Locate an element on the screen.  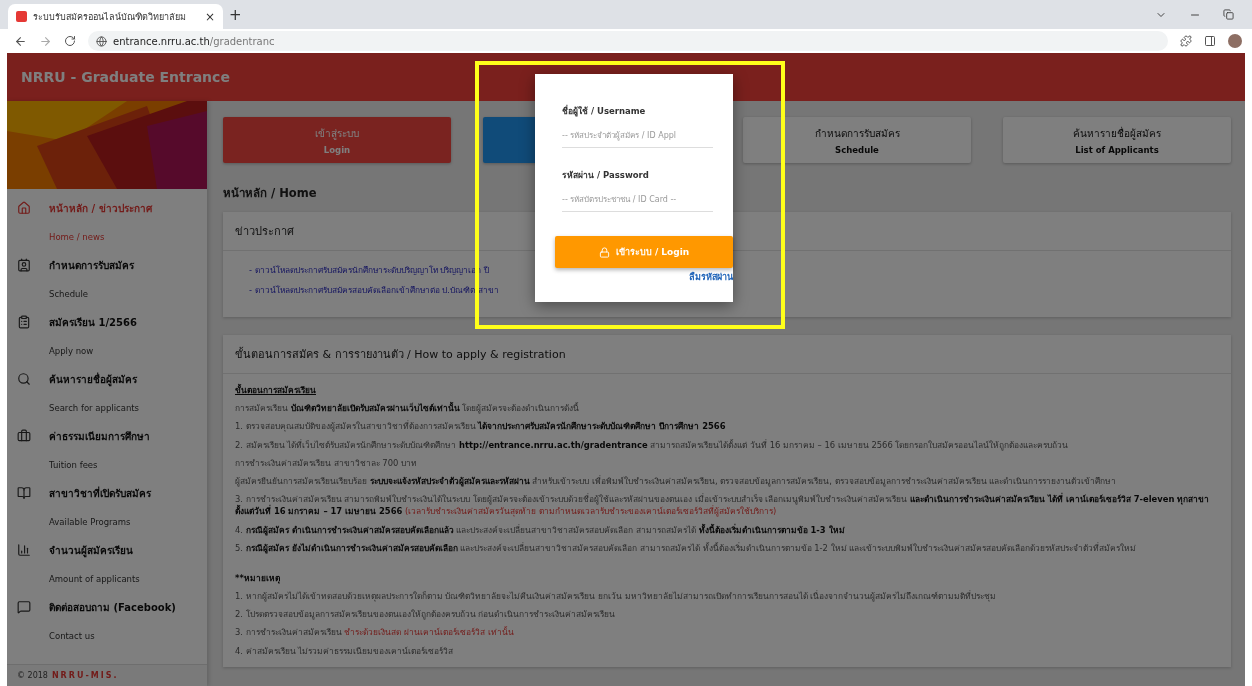
back-icon is located at coordinates (20, 41).